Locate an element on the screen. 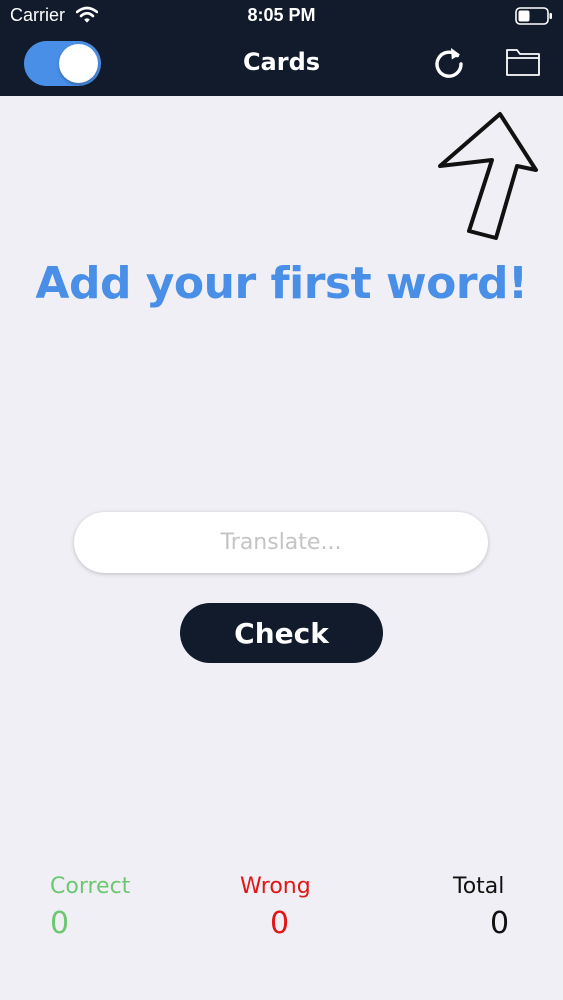 Image resolution: width=563 pixels, height=1000 pixels. status-bar: Carrier 8:05 PM is located at coordinates (281, 16).